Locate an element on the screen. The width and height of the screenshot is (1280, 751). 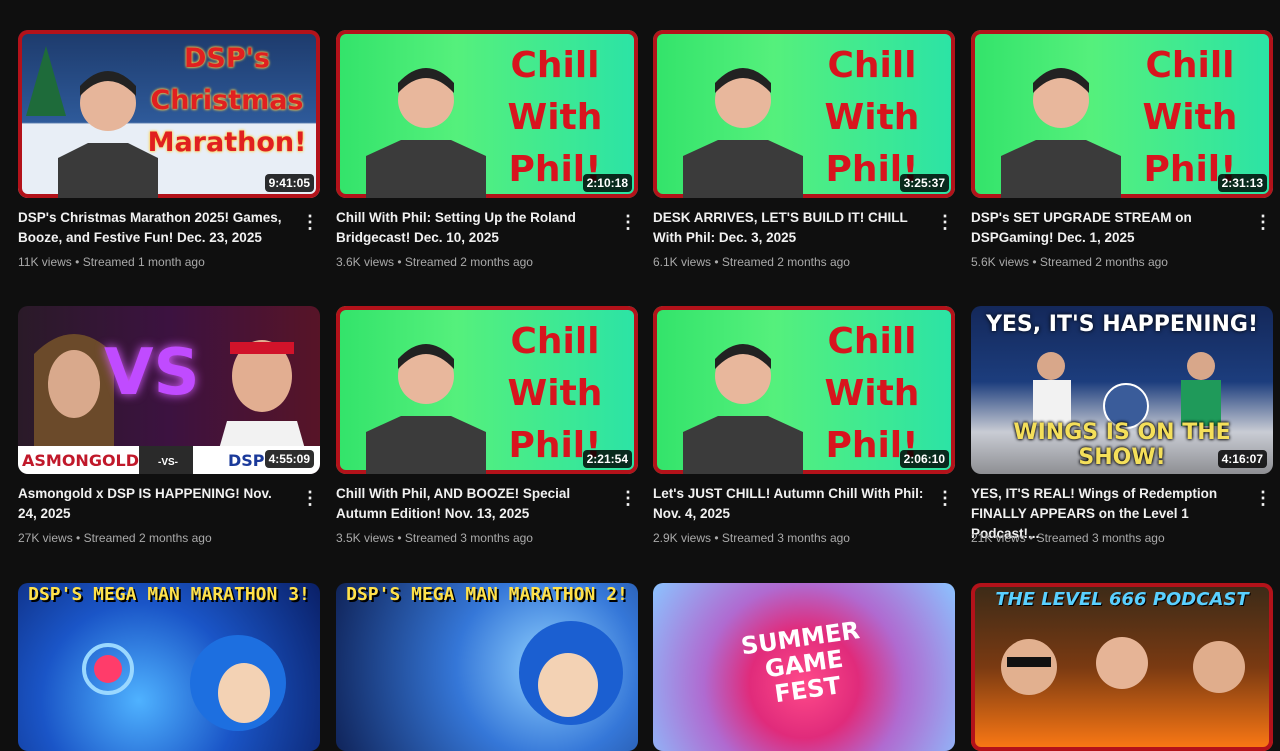
video-meta: 6.1K views • Streamed 2 months ago is located at coordinates (798, 262).